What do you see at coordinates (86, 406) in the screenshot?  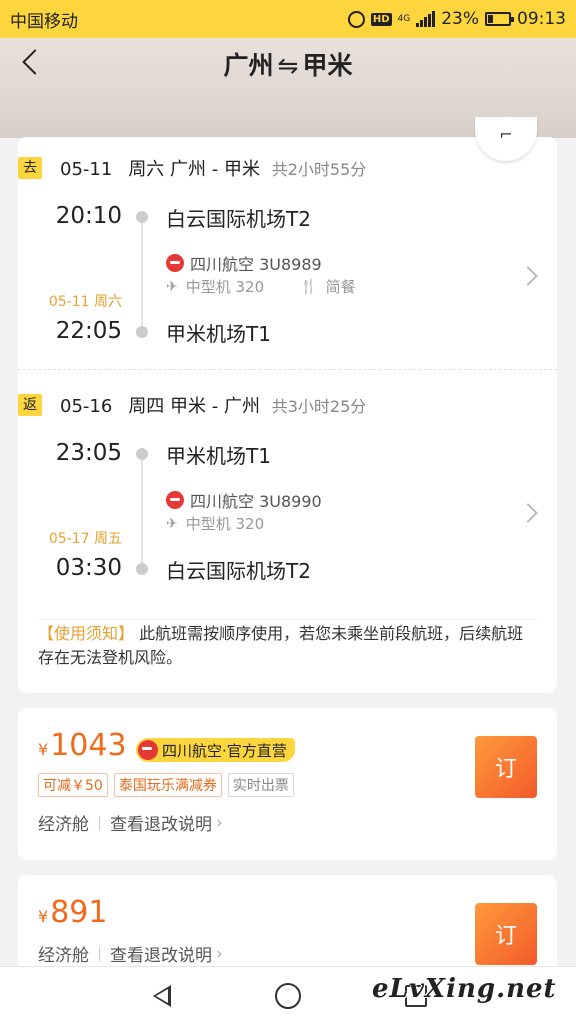 I see `return-date: 05-16` at bounding box center [86, 406].